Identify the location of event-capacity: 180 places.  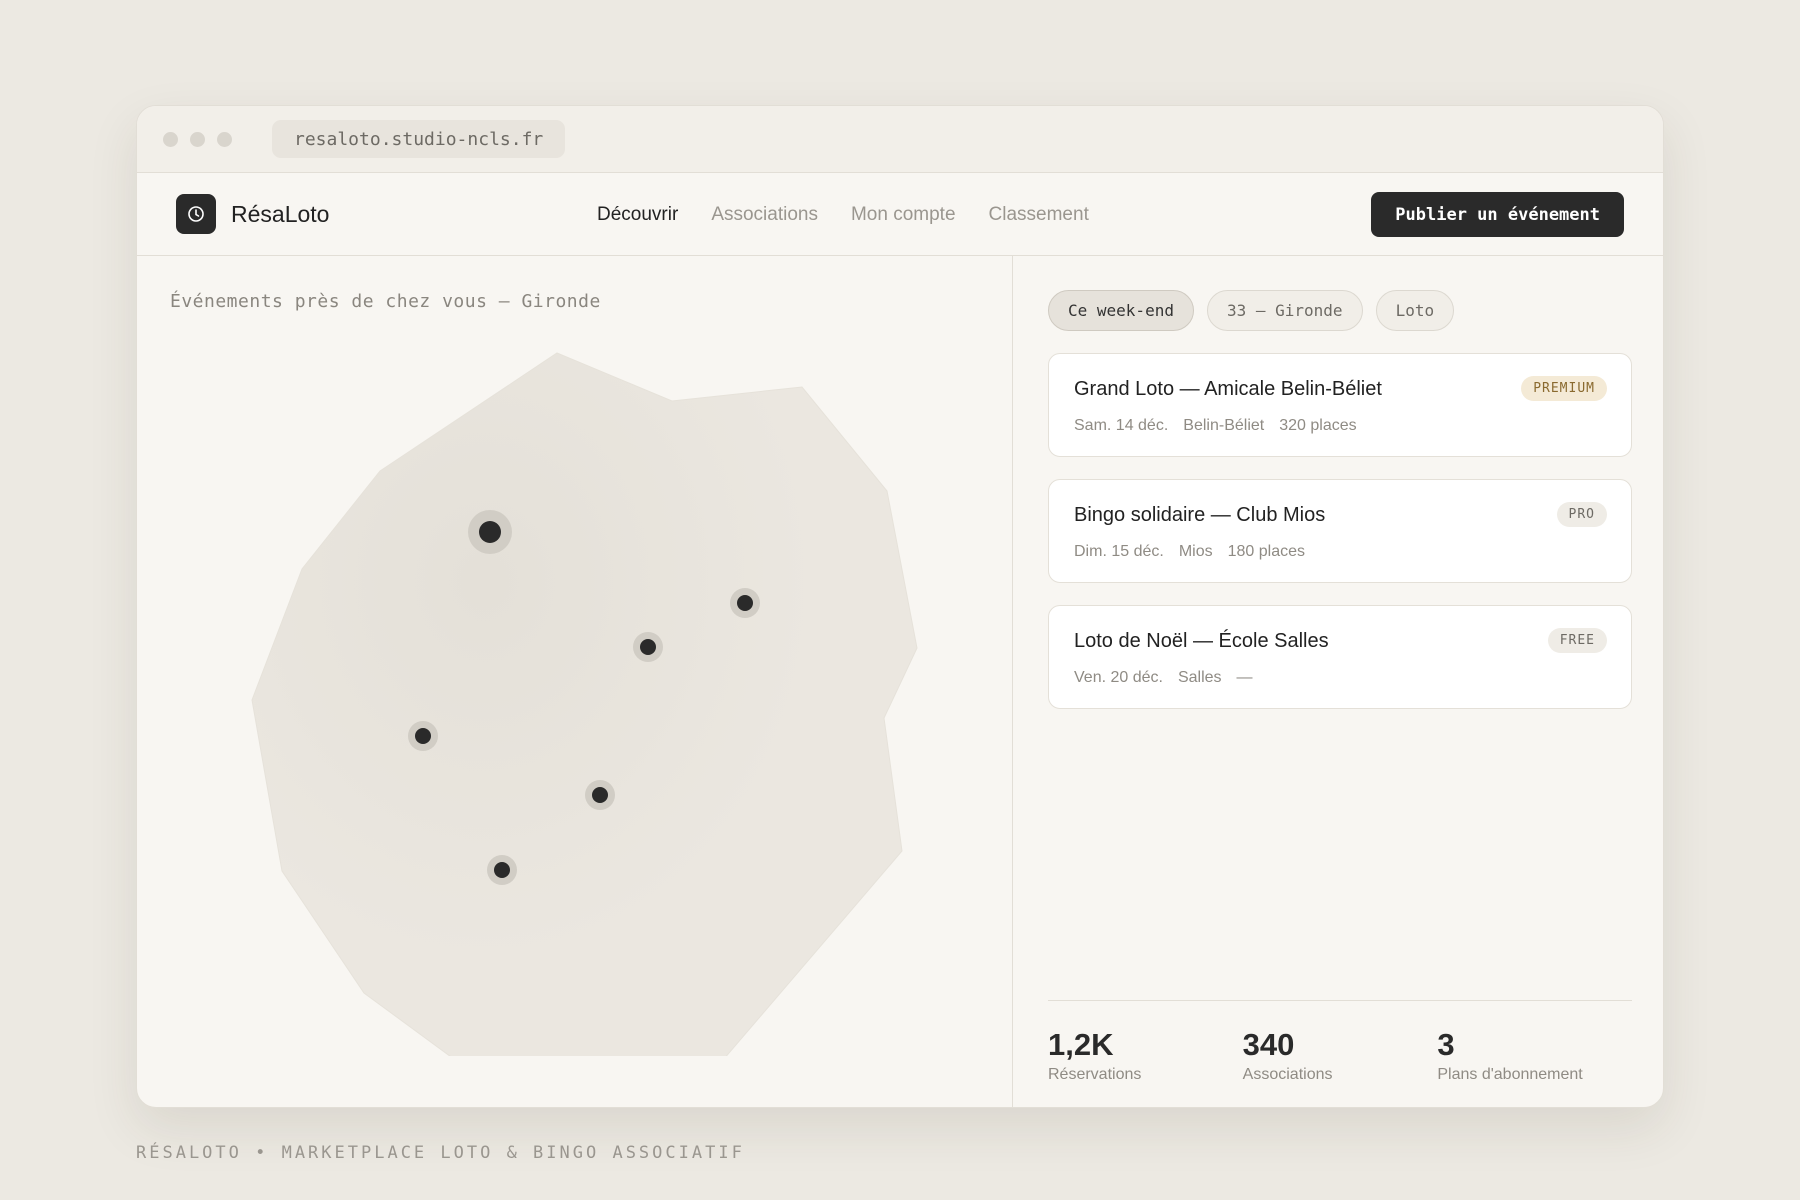
(1266, 551).